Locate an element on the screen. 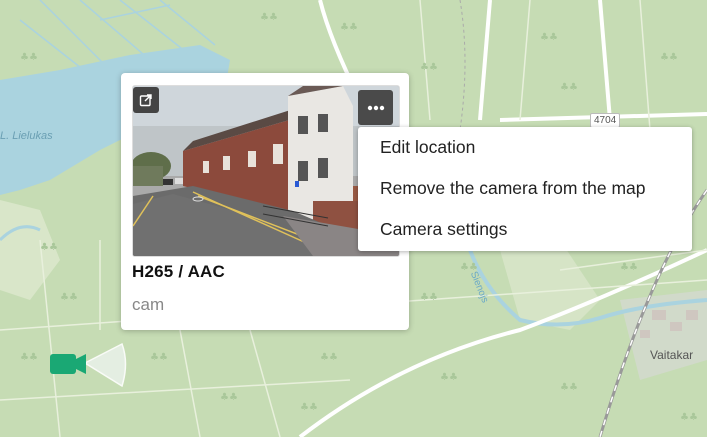 This screenshot has width=707, height=437. open-in-new-button is located at coordinates (146, 100).